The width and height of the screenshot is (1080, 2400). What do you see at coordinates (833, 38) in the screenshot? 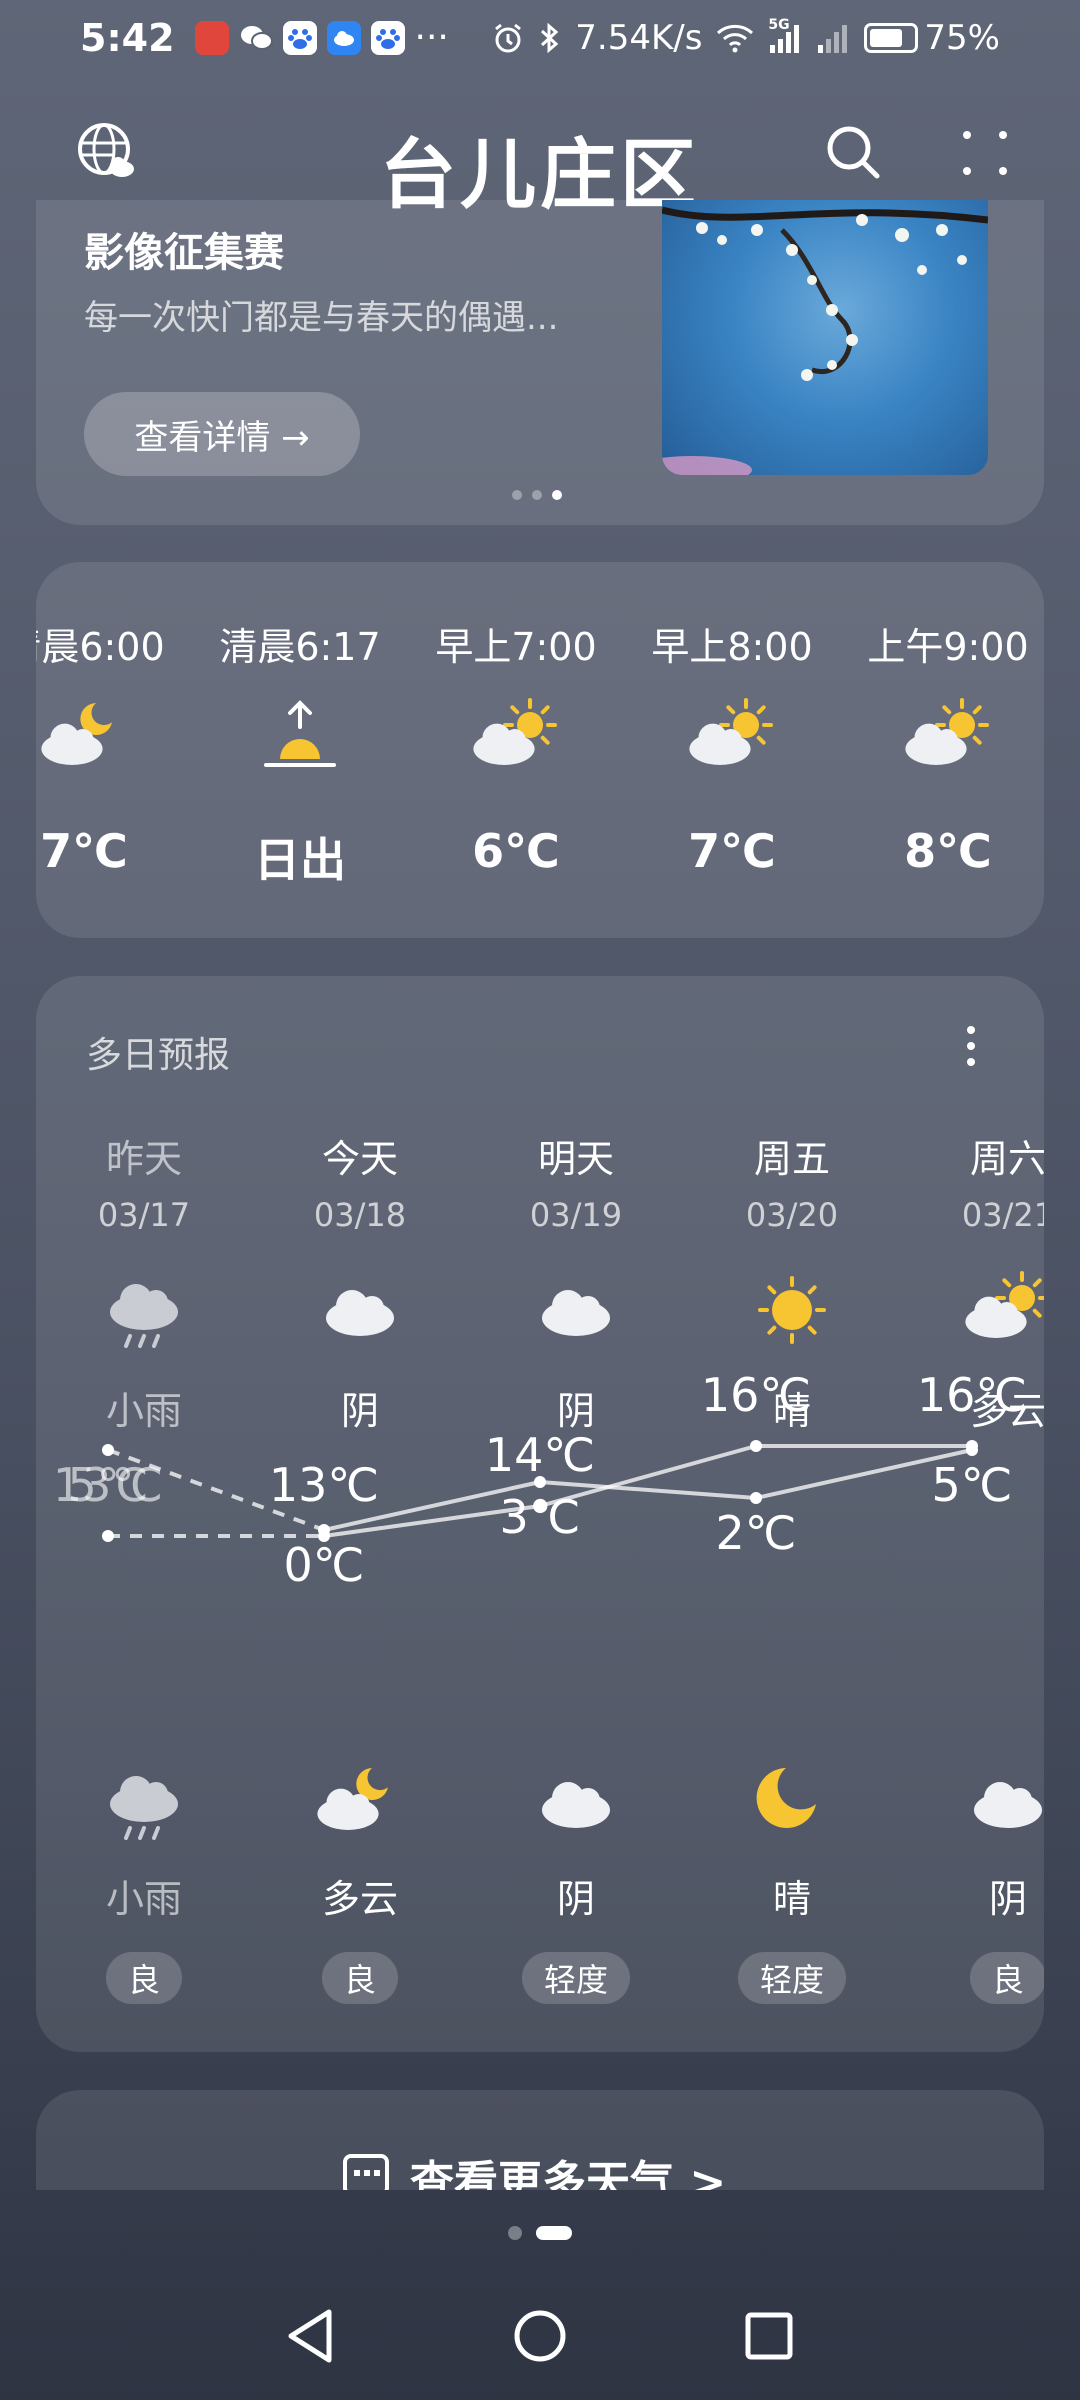
I see `cell-signal-2-icon` at bounding box center [833, 38].